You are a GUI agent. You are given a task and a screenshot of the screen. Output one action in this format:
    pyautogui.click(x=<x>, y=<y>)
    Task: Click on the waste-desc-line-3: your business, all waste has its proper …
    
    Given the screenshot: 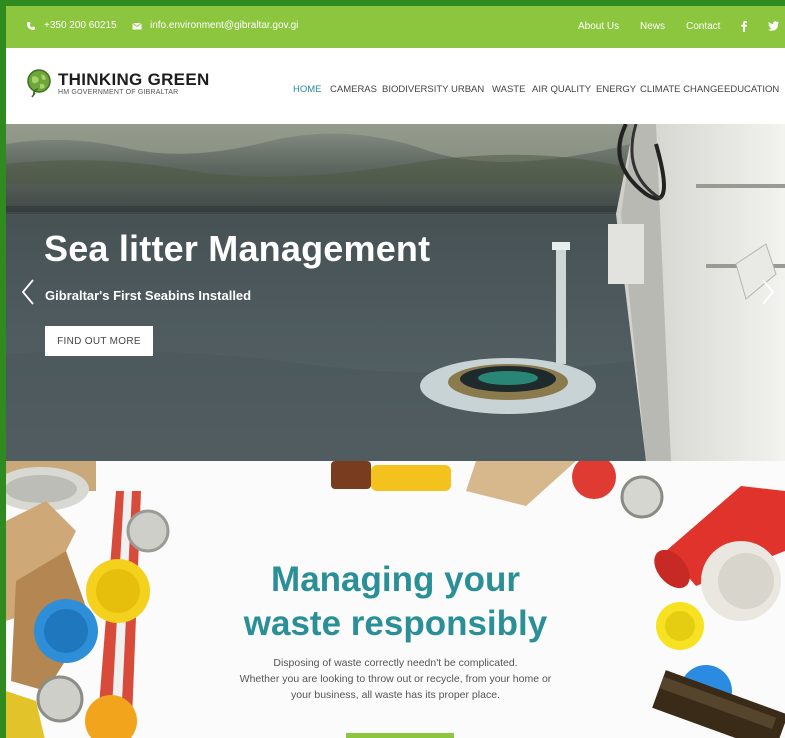 What is the action you would take?
    pyautogui.click(x=395, y=695)
    